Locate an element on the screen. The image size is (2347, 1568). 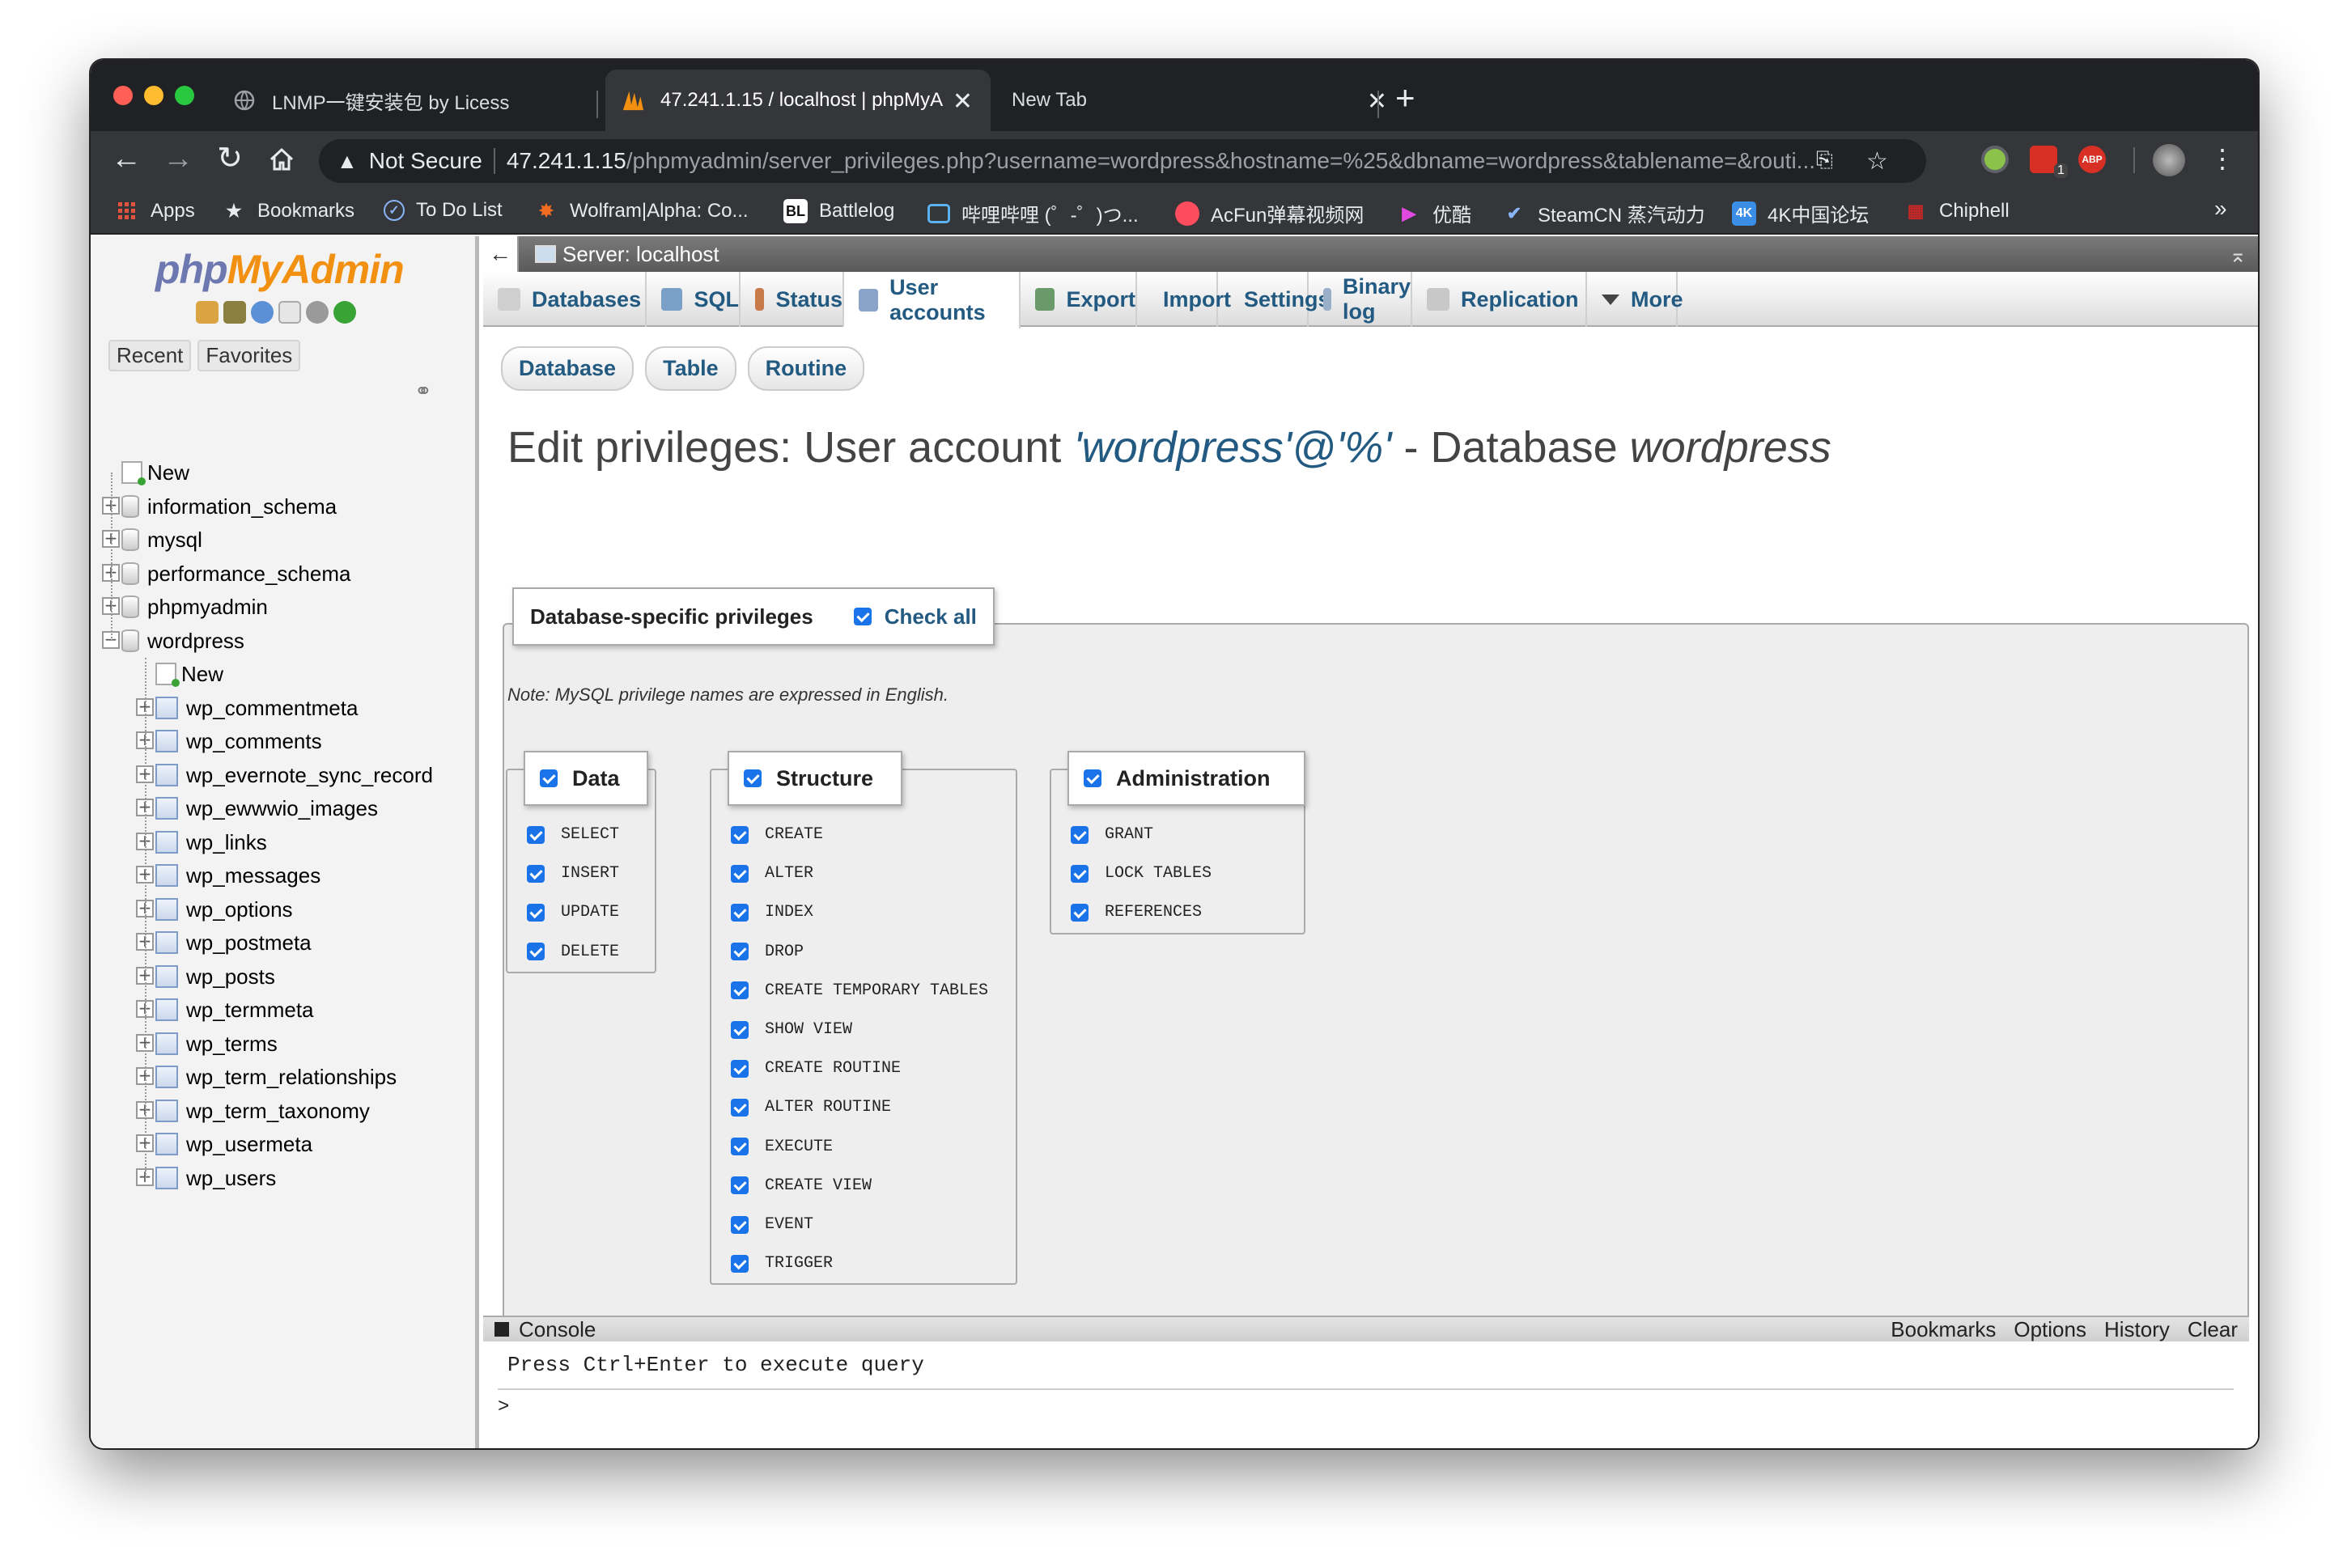
tab-binary-log: Binary log is located at coordinates (1360, 299).